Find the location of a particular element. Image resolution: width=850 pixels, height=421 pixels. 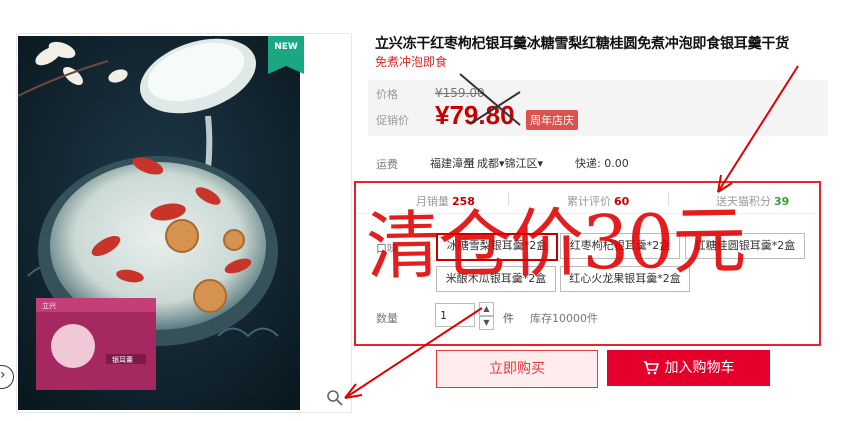

product-title: 立兴冻干红枣枸杞银耳羹冰糖雪梨红糖桂圆免煮冲泡即食银耳羹干货 is located at coordinates (582, 44).